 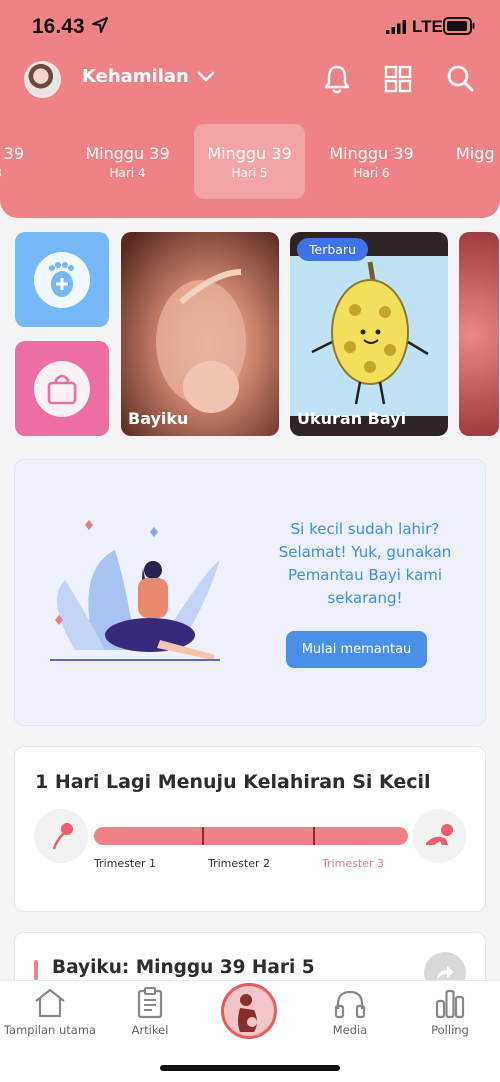 What do you see at coordinates (233, 782) in the screenshot?
I see `countdown-title: 1 Hari Lagi Menuju Kelahiran Si Kecil` at bounding box center [233, 782].